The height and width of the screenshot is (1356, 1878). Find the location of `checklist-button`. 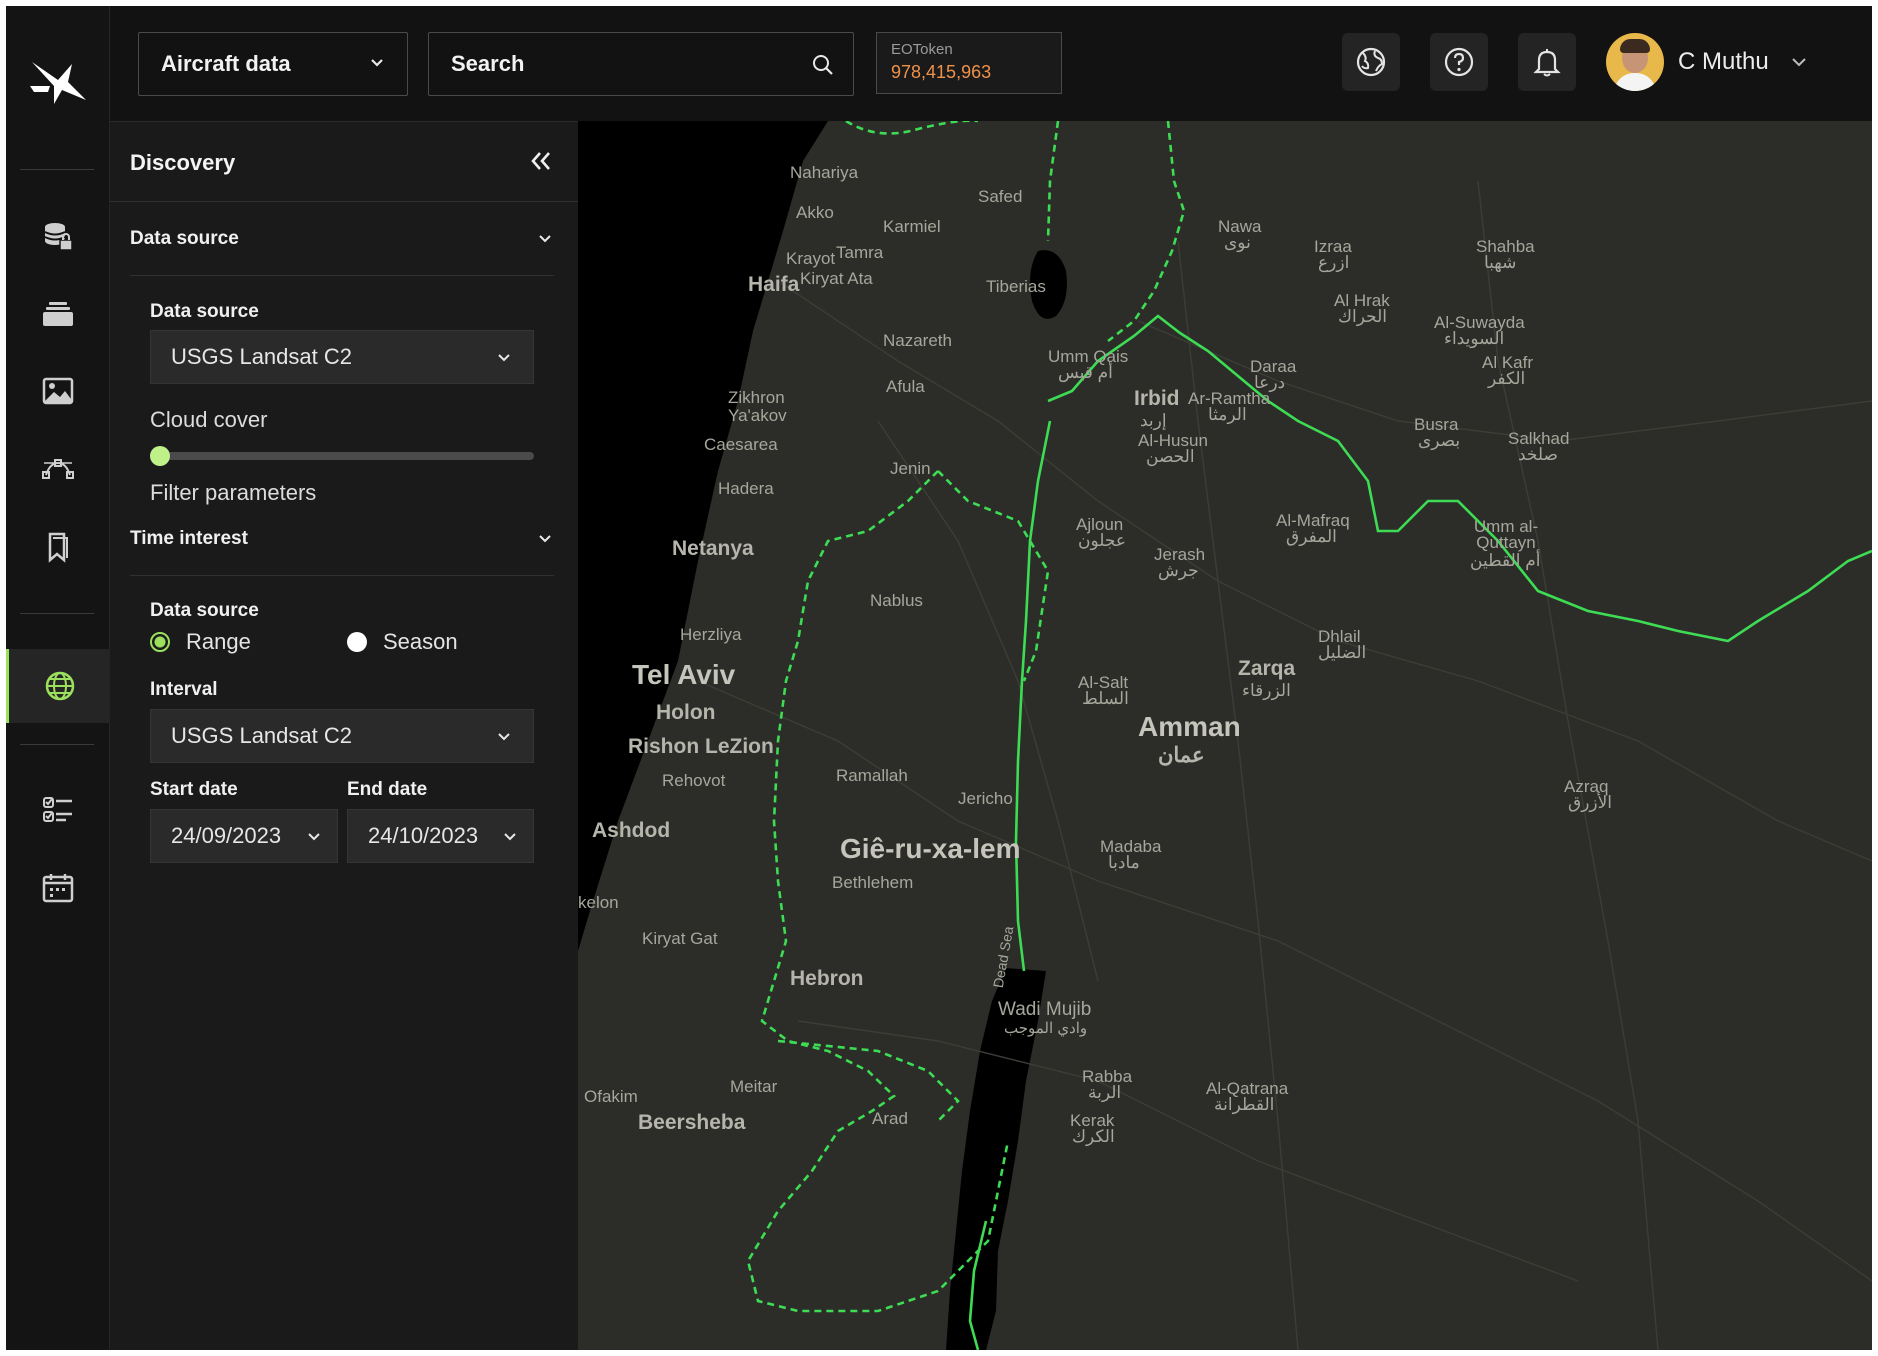

checklist-button is located at coordinates (58, 810).